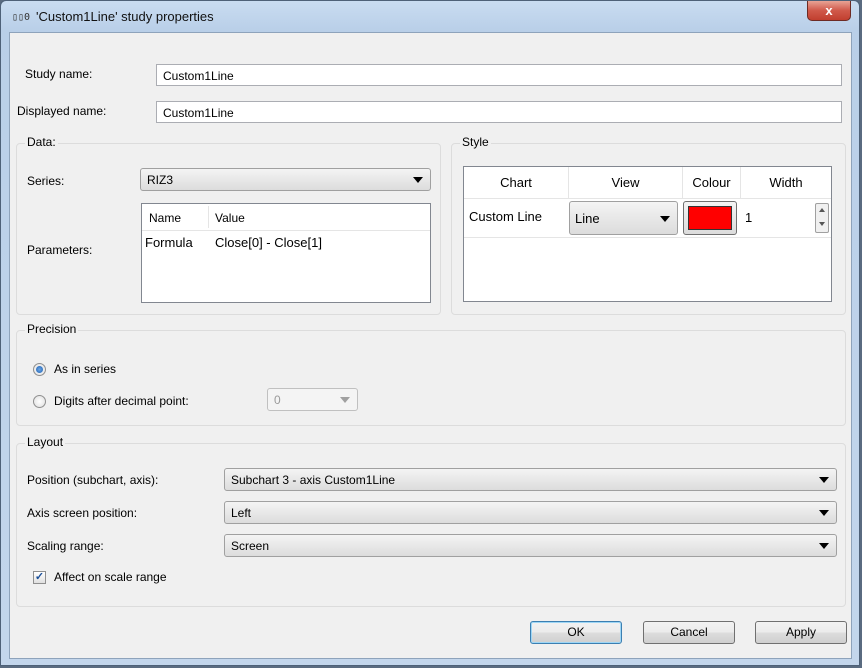  Describe the element at coordinates (822, 224) in the screenshot. I see `spin-down-icon` at that location.